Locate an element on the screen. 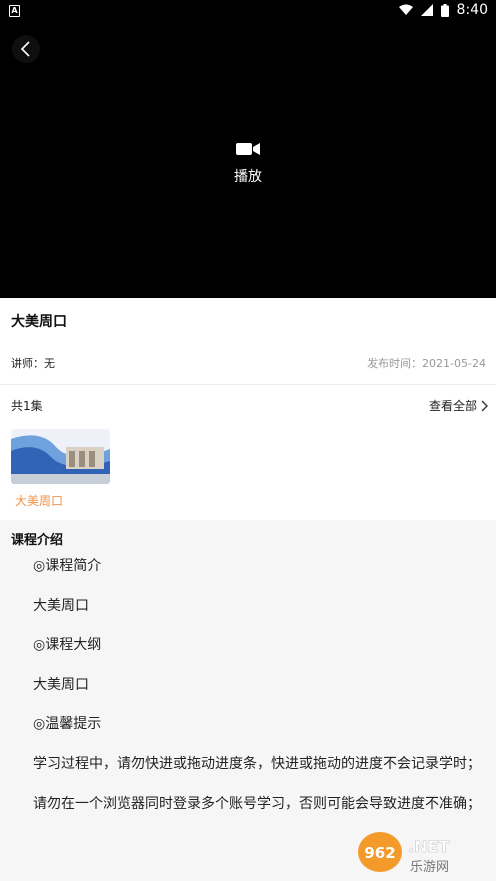  back-button is located at coordinates (26, 49).